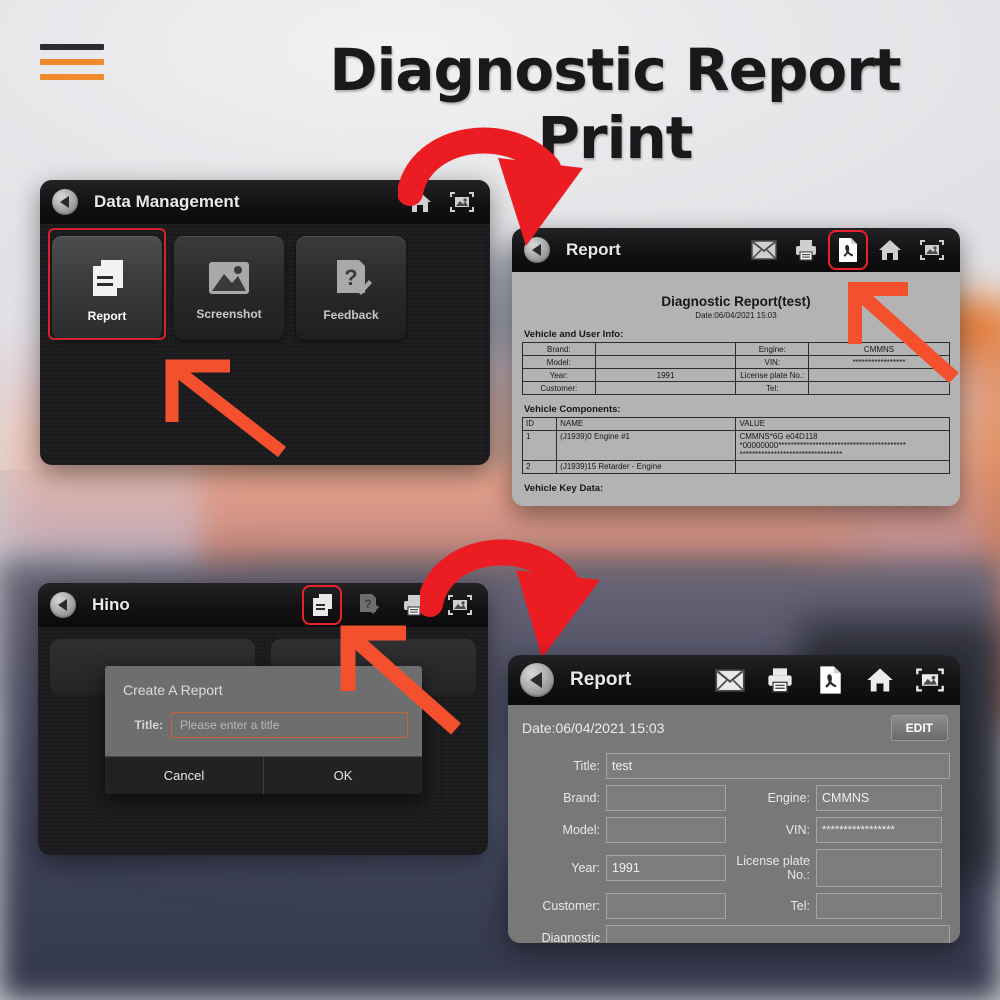 The image size is (1000, 1000). Describe the element at coordinates (879, 906) in the screenshot. I see `tel-field` at that location.